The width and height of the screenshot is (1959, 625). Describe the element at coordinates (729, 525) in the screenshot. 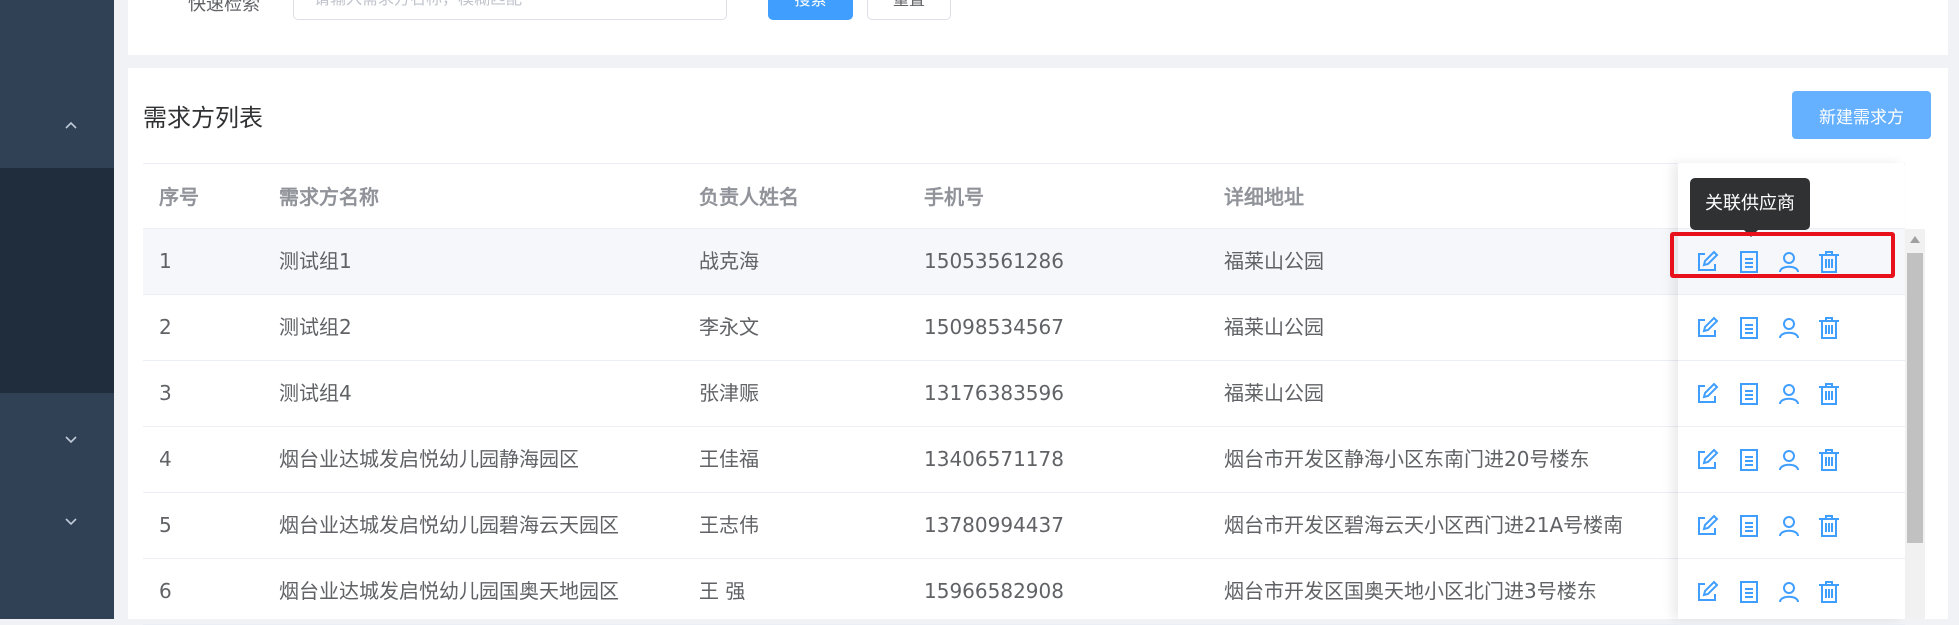

I see `cell-person: 王志伟` at that location.